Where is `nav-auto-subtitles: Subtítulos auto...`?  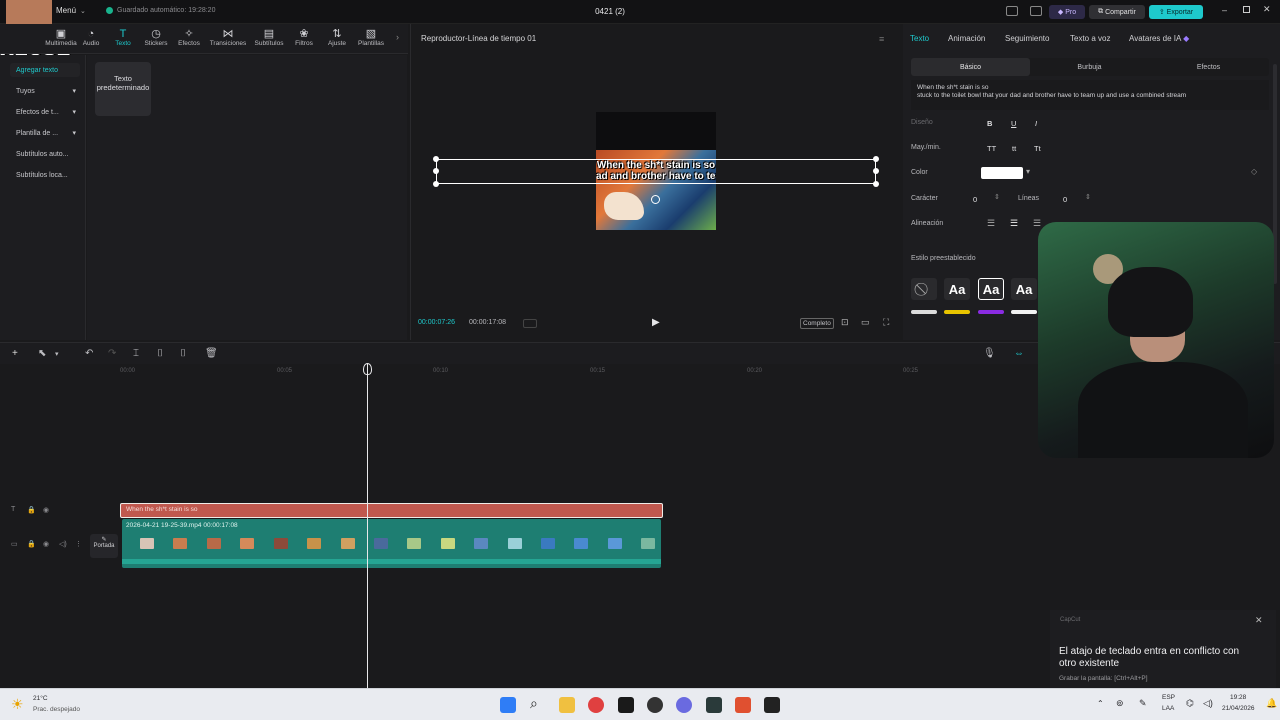
nav-auto-subtitles: Subtítulos auto... is located at coordinates (45, 154).